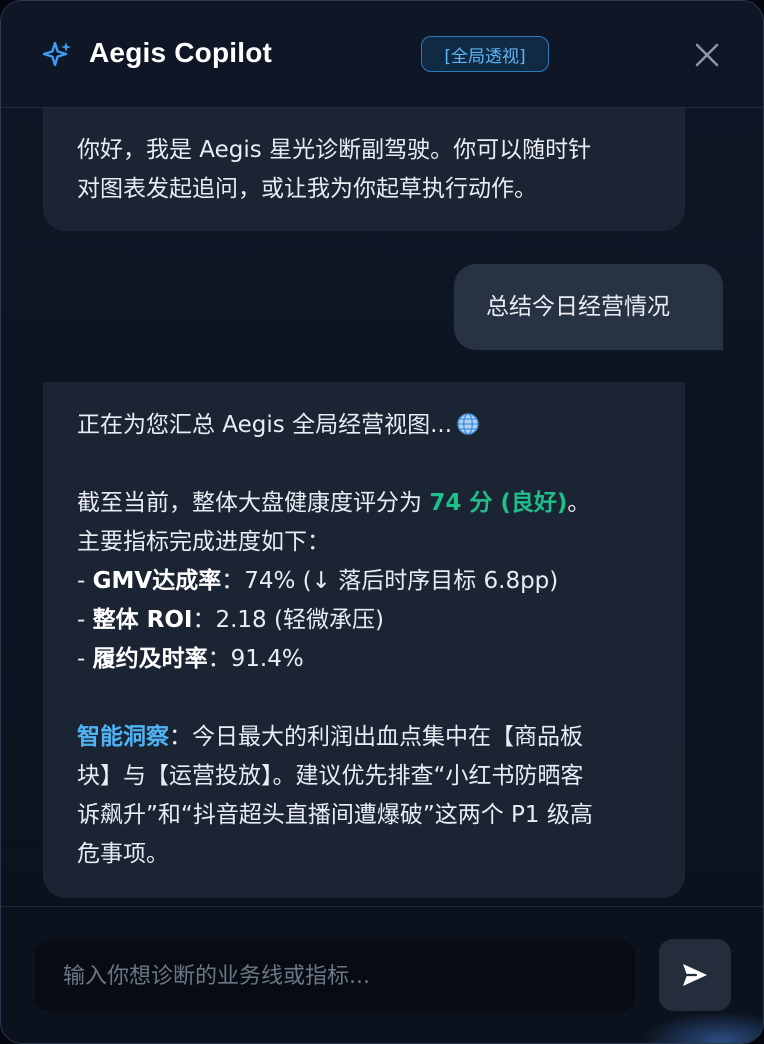  Describe the element at coordinates (307, 189) in the screenshot. I see `message-line: 对图表发起追问，或让我为你起草执行动作。` at that location.